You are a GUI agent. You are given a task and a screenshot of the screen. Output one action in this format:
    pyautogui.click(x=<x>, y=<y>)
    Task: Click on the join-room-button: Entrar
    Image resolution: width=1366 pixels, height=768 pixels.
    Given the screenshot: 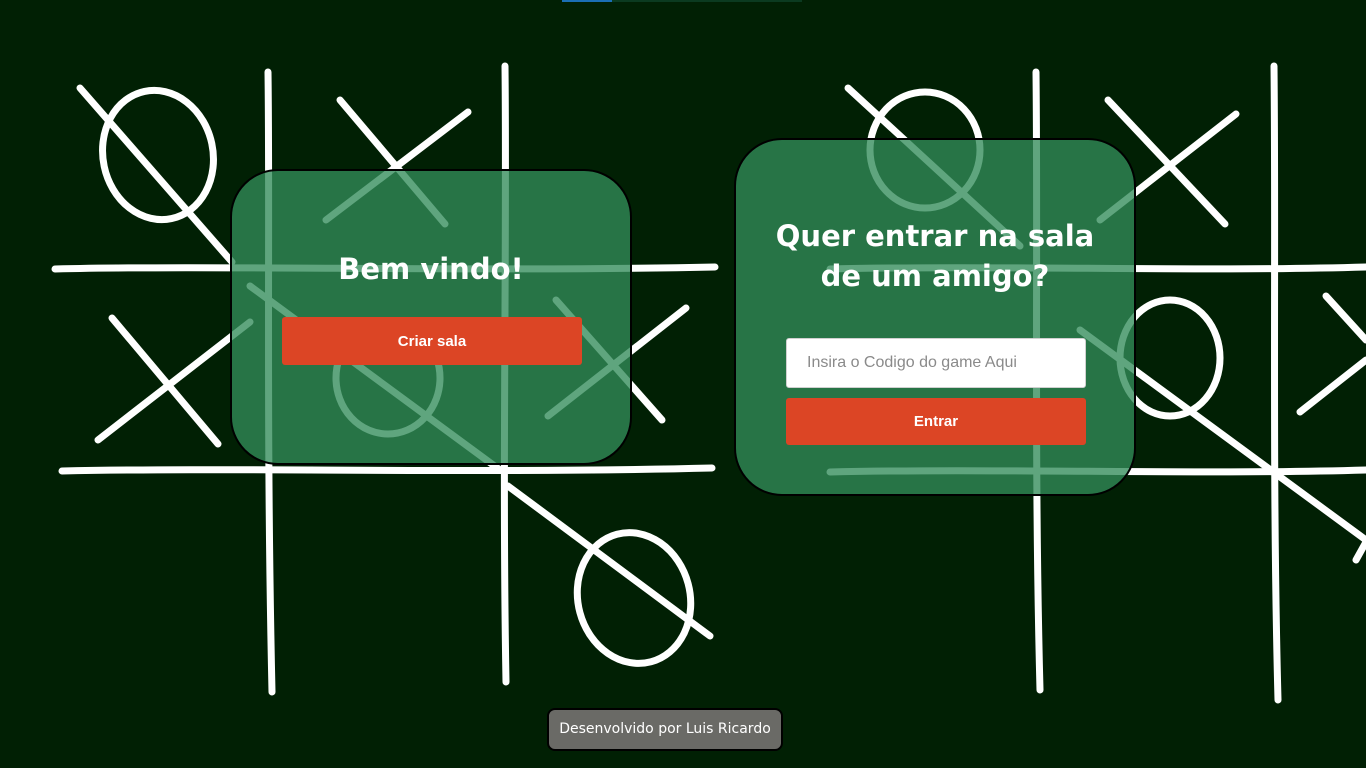 What is the action you would take?
    pyautogui.click(x=936, y=421)
    